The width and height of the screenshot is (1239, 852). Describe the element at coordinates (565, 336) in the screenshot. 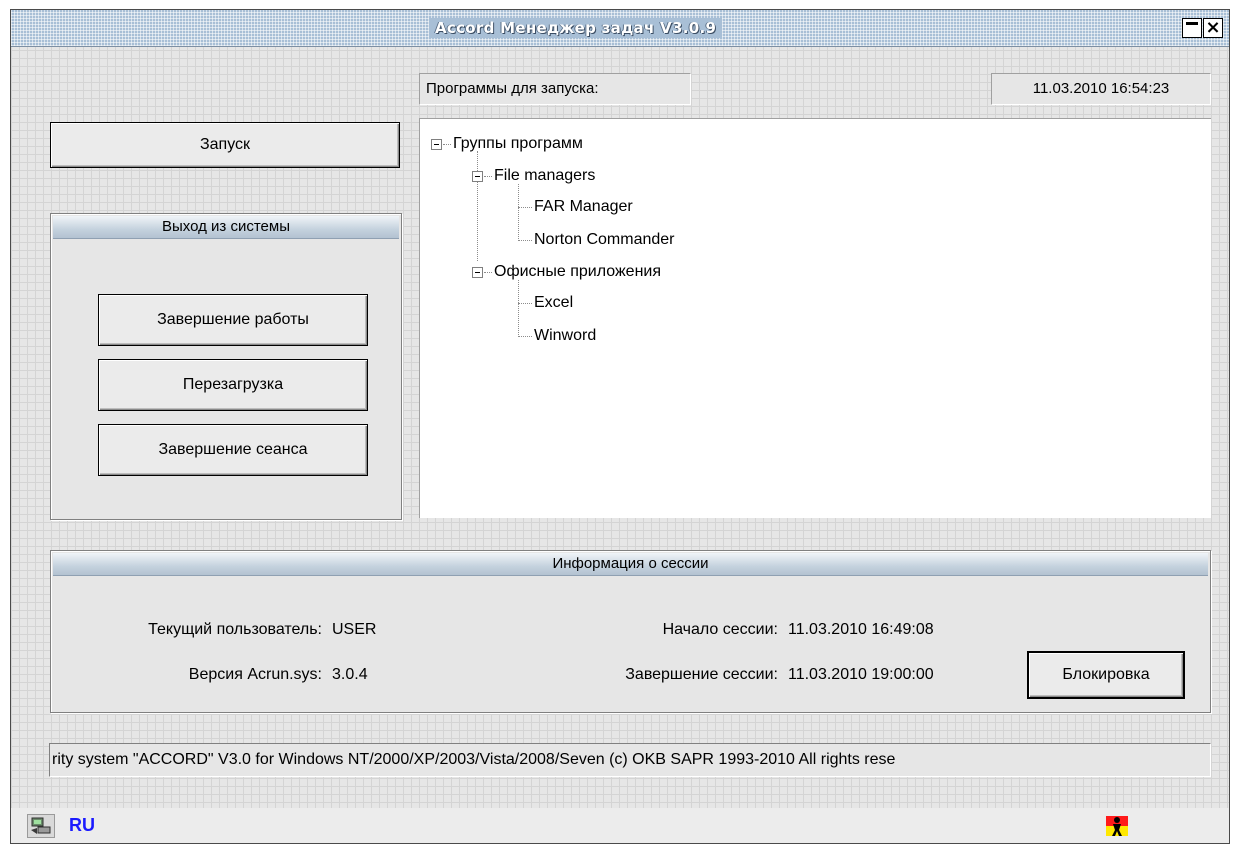

I see `tree-item-winword: Winword` at that location.